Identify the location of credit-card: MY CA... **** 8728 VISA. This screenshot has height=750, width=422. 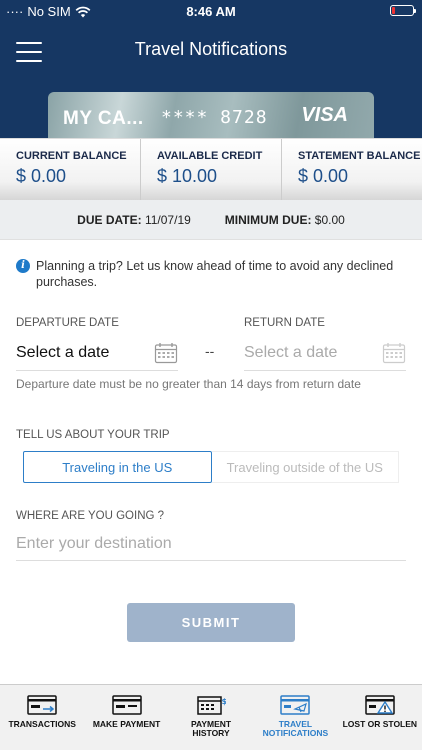
(211, 115).